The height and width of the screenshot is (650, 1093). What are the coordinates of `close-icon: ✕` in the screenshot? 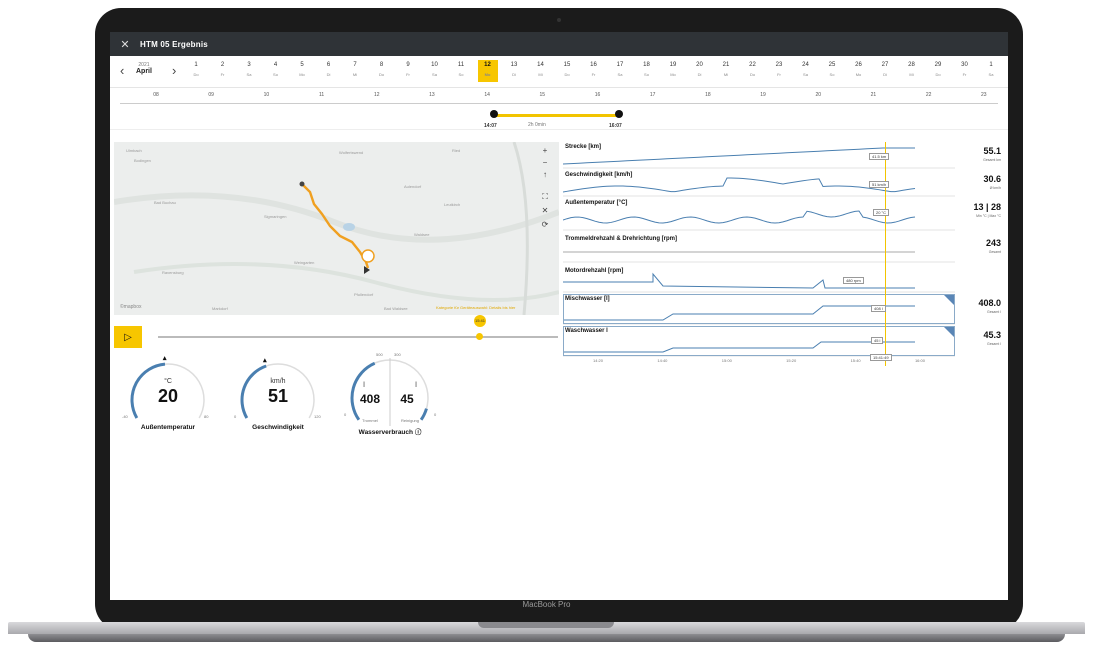 It's located at (125, 44).